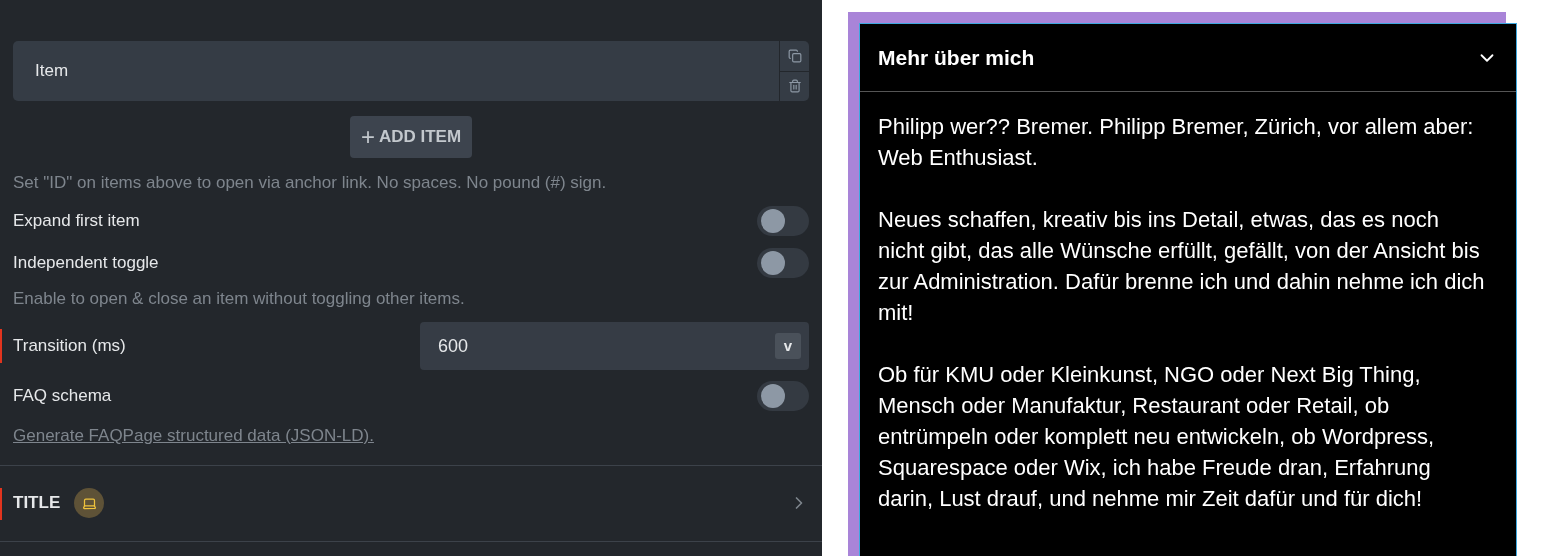  I want to click on setting-label: Expand first item, so click(76, 220).